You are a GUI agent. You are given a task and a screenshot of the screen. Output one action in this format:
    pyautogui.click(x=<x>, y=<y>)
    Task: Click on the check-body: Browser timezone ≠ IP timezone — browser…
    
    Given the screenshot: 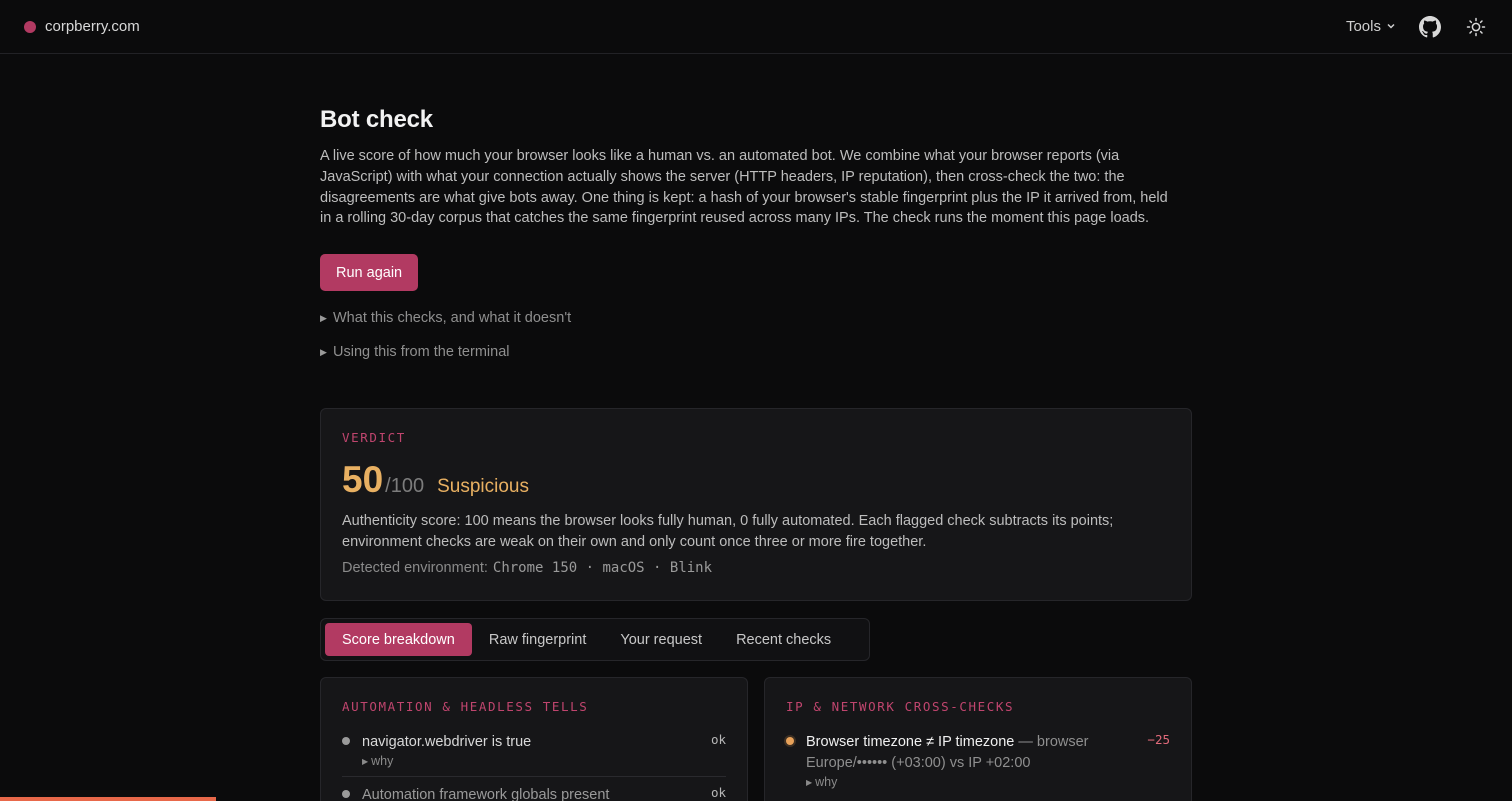 What is the action you would take?
    pyautogui.click(x=988, y=760)
    